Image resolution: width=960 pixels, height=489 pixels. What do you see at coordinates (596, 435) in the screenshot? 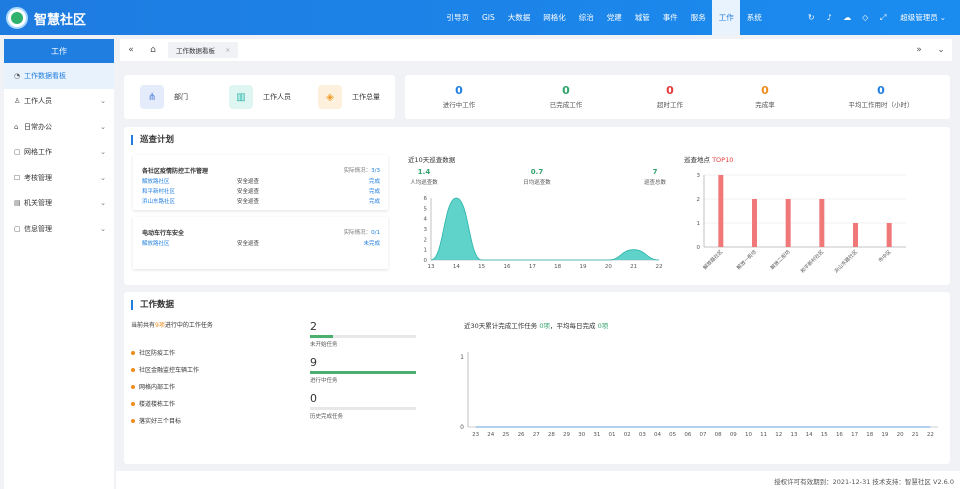
I see `x-tick-label: 31` at bounding box center [596, 435].